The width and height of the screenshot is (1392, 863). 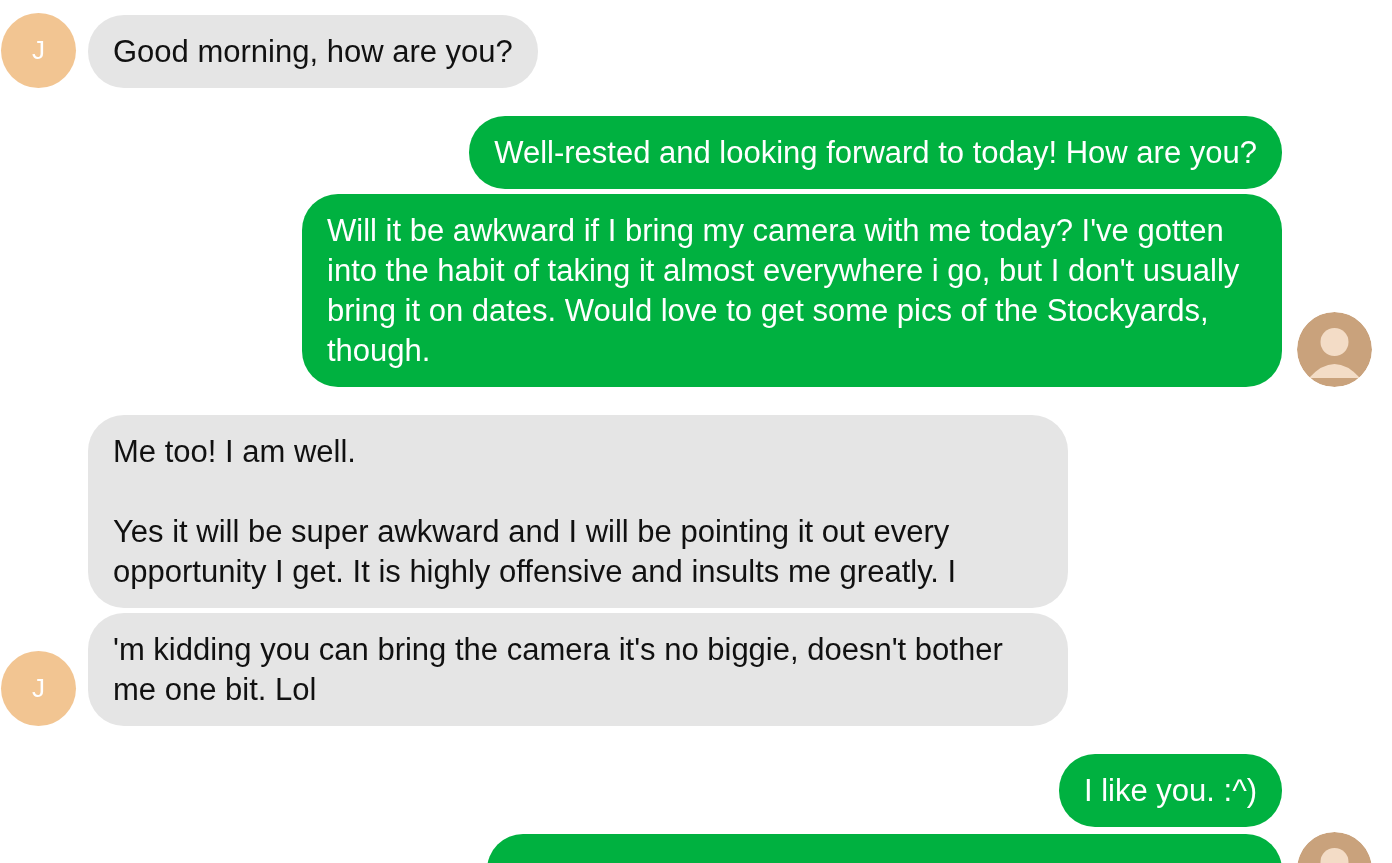 What do you see at coordinates (1170, 790) in the screenshot?
I see `message-bubble: I like you. :^)` at bounding box center [1170, 790].